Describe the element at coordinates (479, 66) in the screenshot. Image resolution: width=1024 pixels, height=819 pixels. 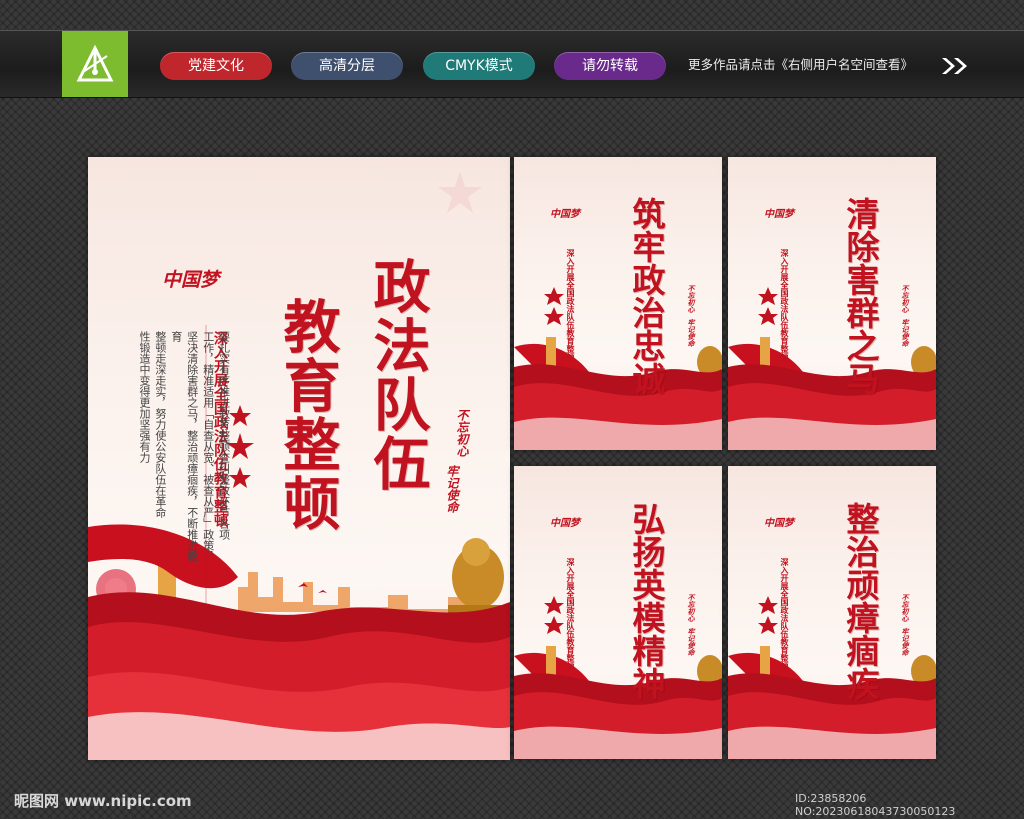
I see `tag-cmyk-mode: CMYK模式` at that location.